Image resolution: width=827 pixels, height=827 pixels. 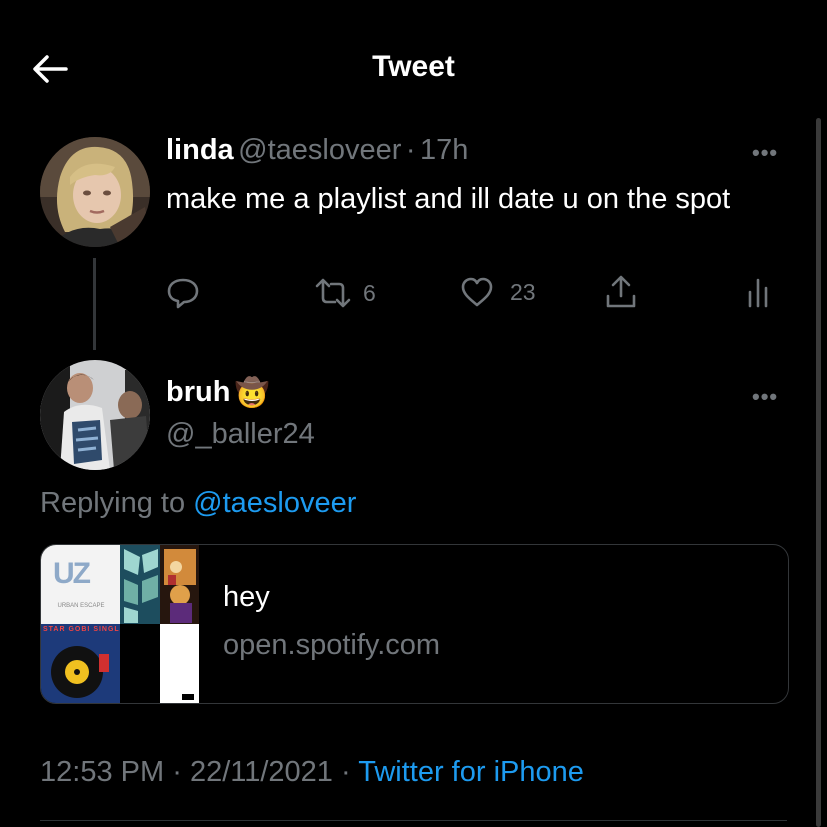 I want to click on tweet-header: linda @taesloveer · 17h, so click(x=317, y=150).